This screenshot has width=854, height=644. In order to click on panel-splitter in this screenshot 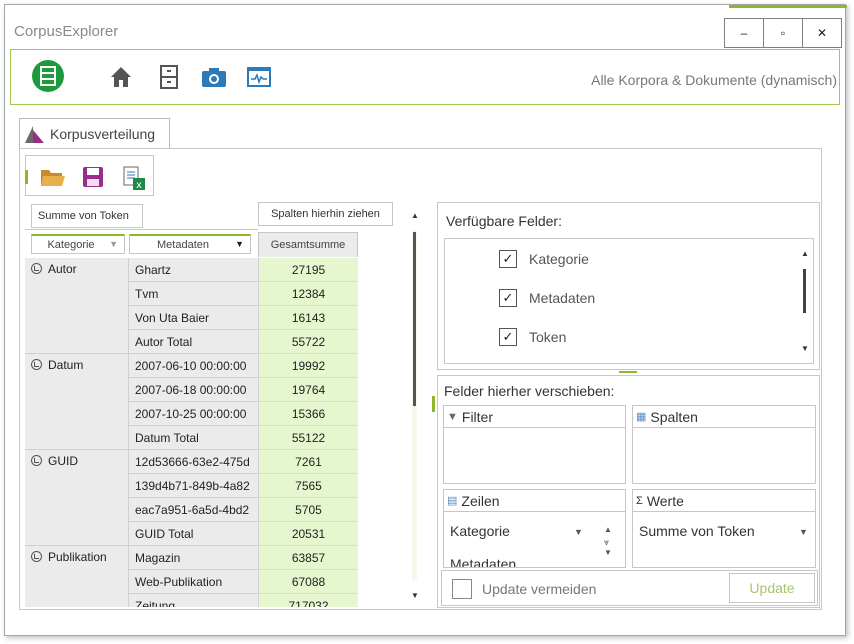, I will do `click(628, 372)`.